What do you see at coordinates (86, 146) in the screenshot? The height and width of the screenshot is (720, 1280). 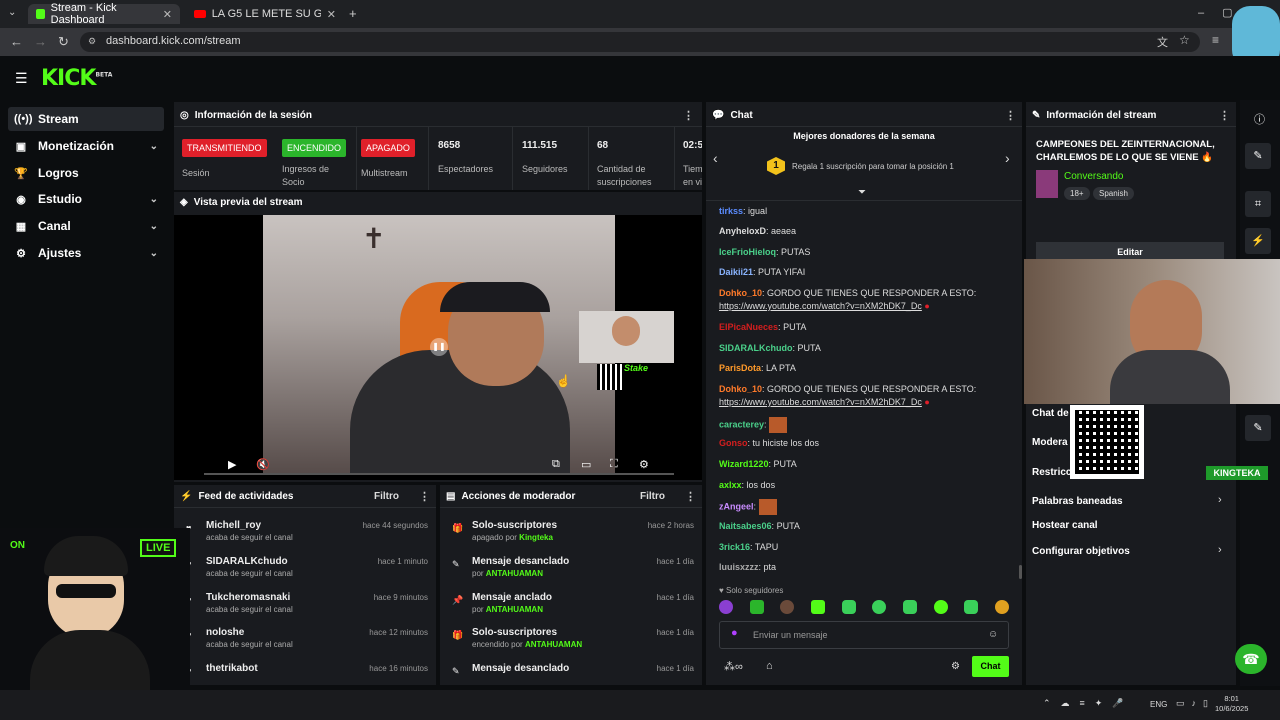 I see `sidebar-item-monetizacion: ▣ Monetización ⌄` at bounding box center [86, 146].